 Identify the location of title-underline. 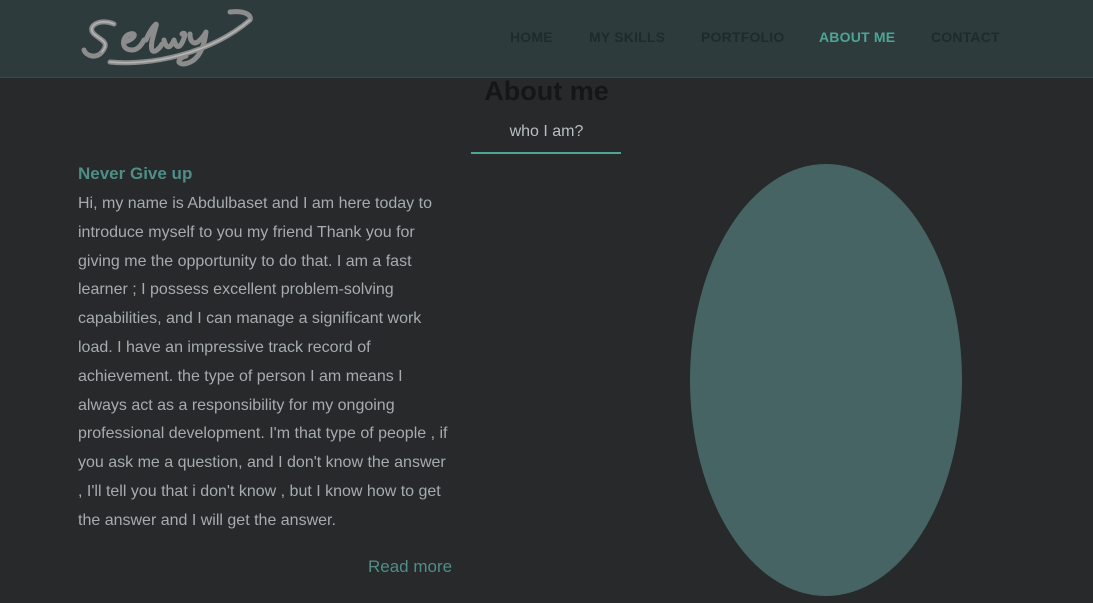
(546, 153).